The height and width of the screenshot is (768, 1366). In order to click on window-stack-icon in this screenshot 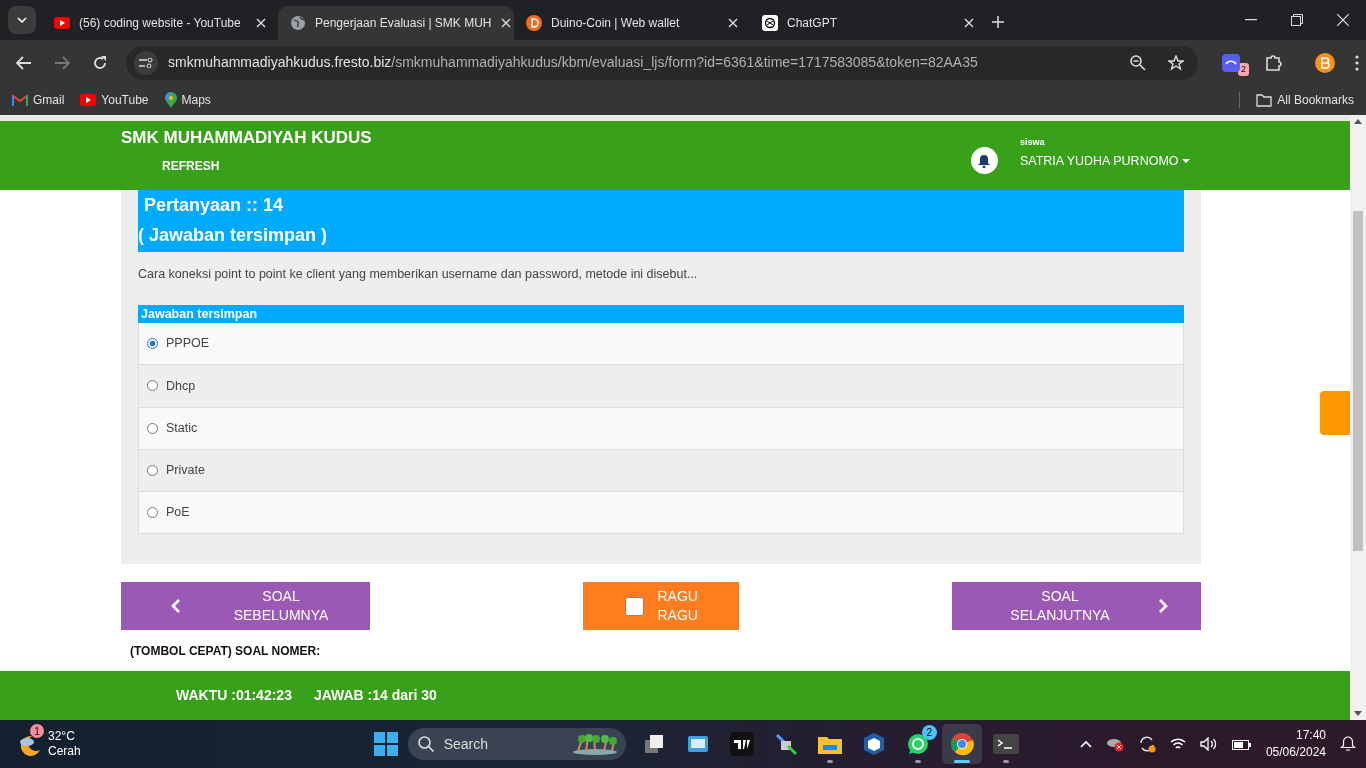, I will do `click(653, 744)`.